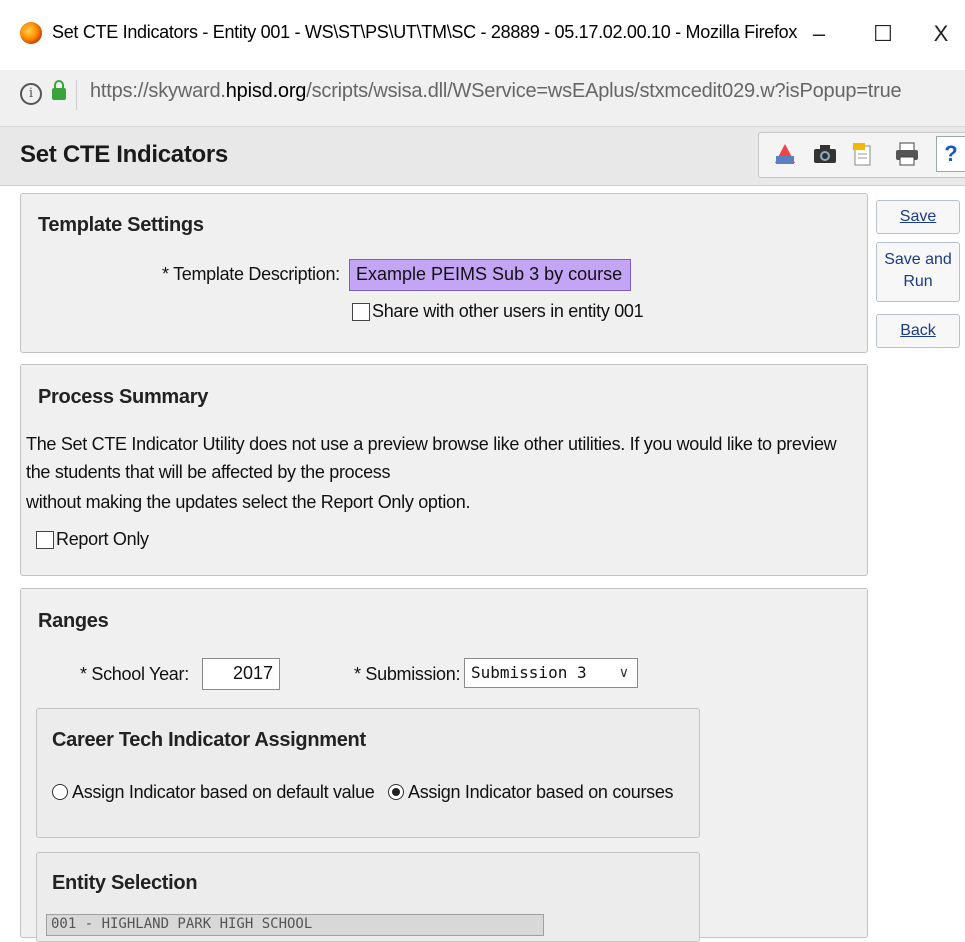 The image size is (965, 942). What do you see at coordinates (45, 540) in the screenshot?
I see `report-only-checkbox` at bounding box center [45, 540].